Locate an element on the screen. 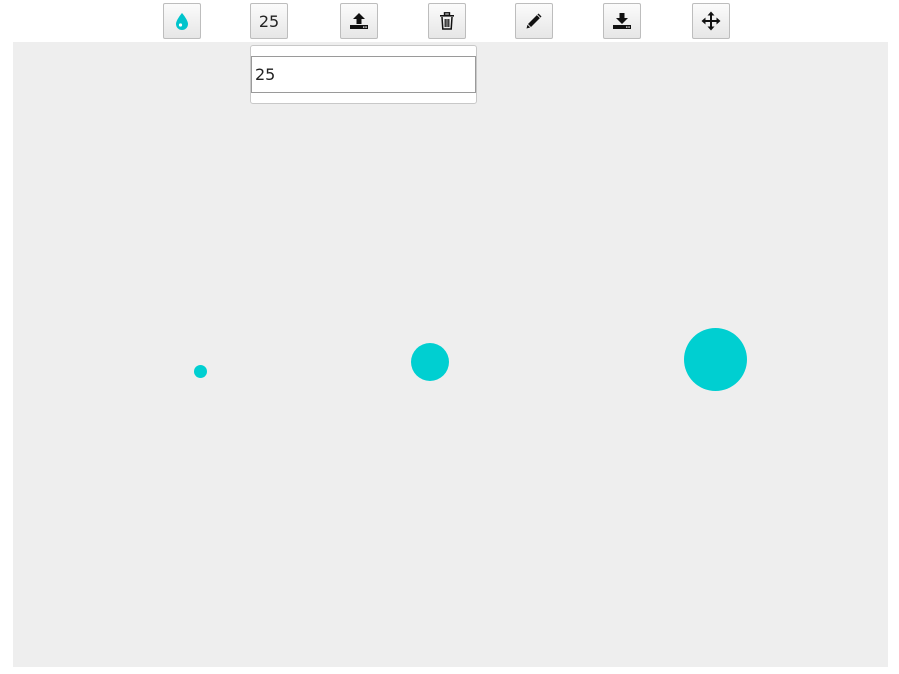 This screenshot has height=674, width=899. color-button is located at coordinates (182, 21).